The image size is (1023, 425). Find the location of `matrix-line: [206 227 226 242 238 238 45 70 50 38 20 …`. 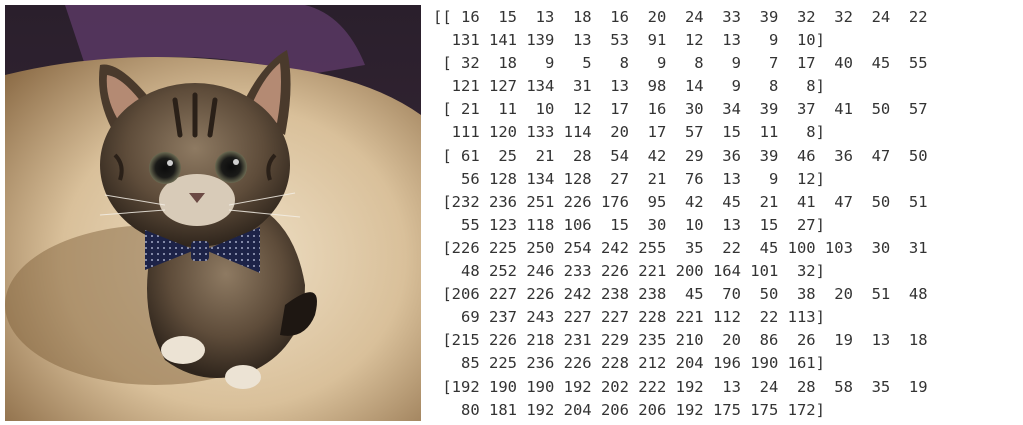

matrix-line: [206 227 226 242 238 238 45 70 50 38 20 … is located at coordinates (680, 294).